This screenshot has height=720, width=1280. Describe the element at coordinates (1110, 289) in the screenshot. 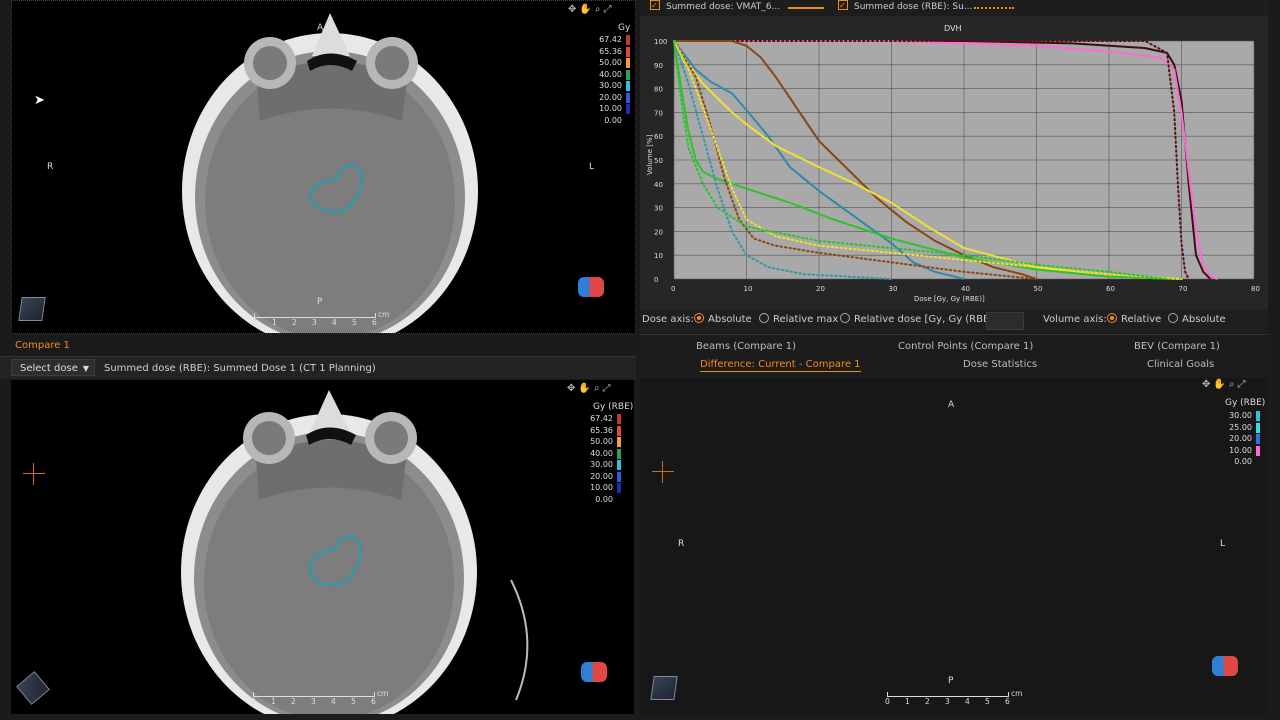

I see `x-tick-label: 60` at that location.